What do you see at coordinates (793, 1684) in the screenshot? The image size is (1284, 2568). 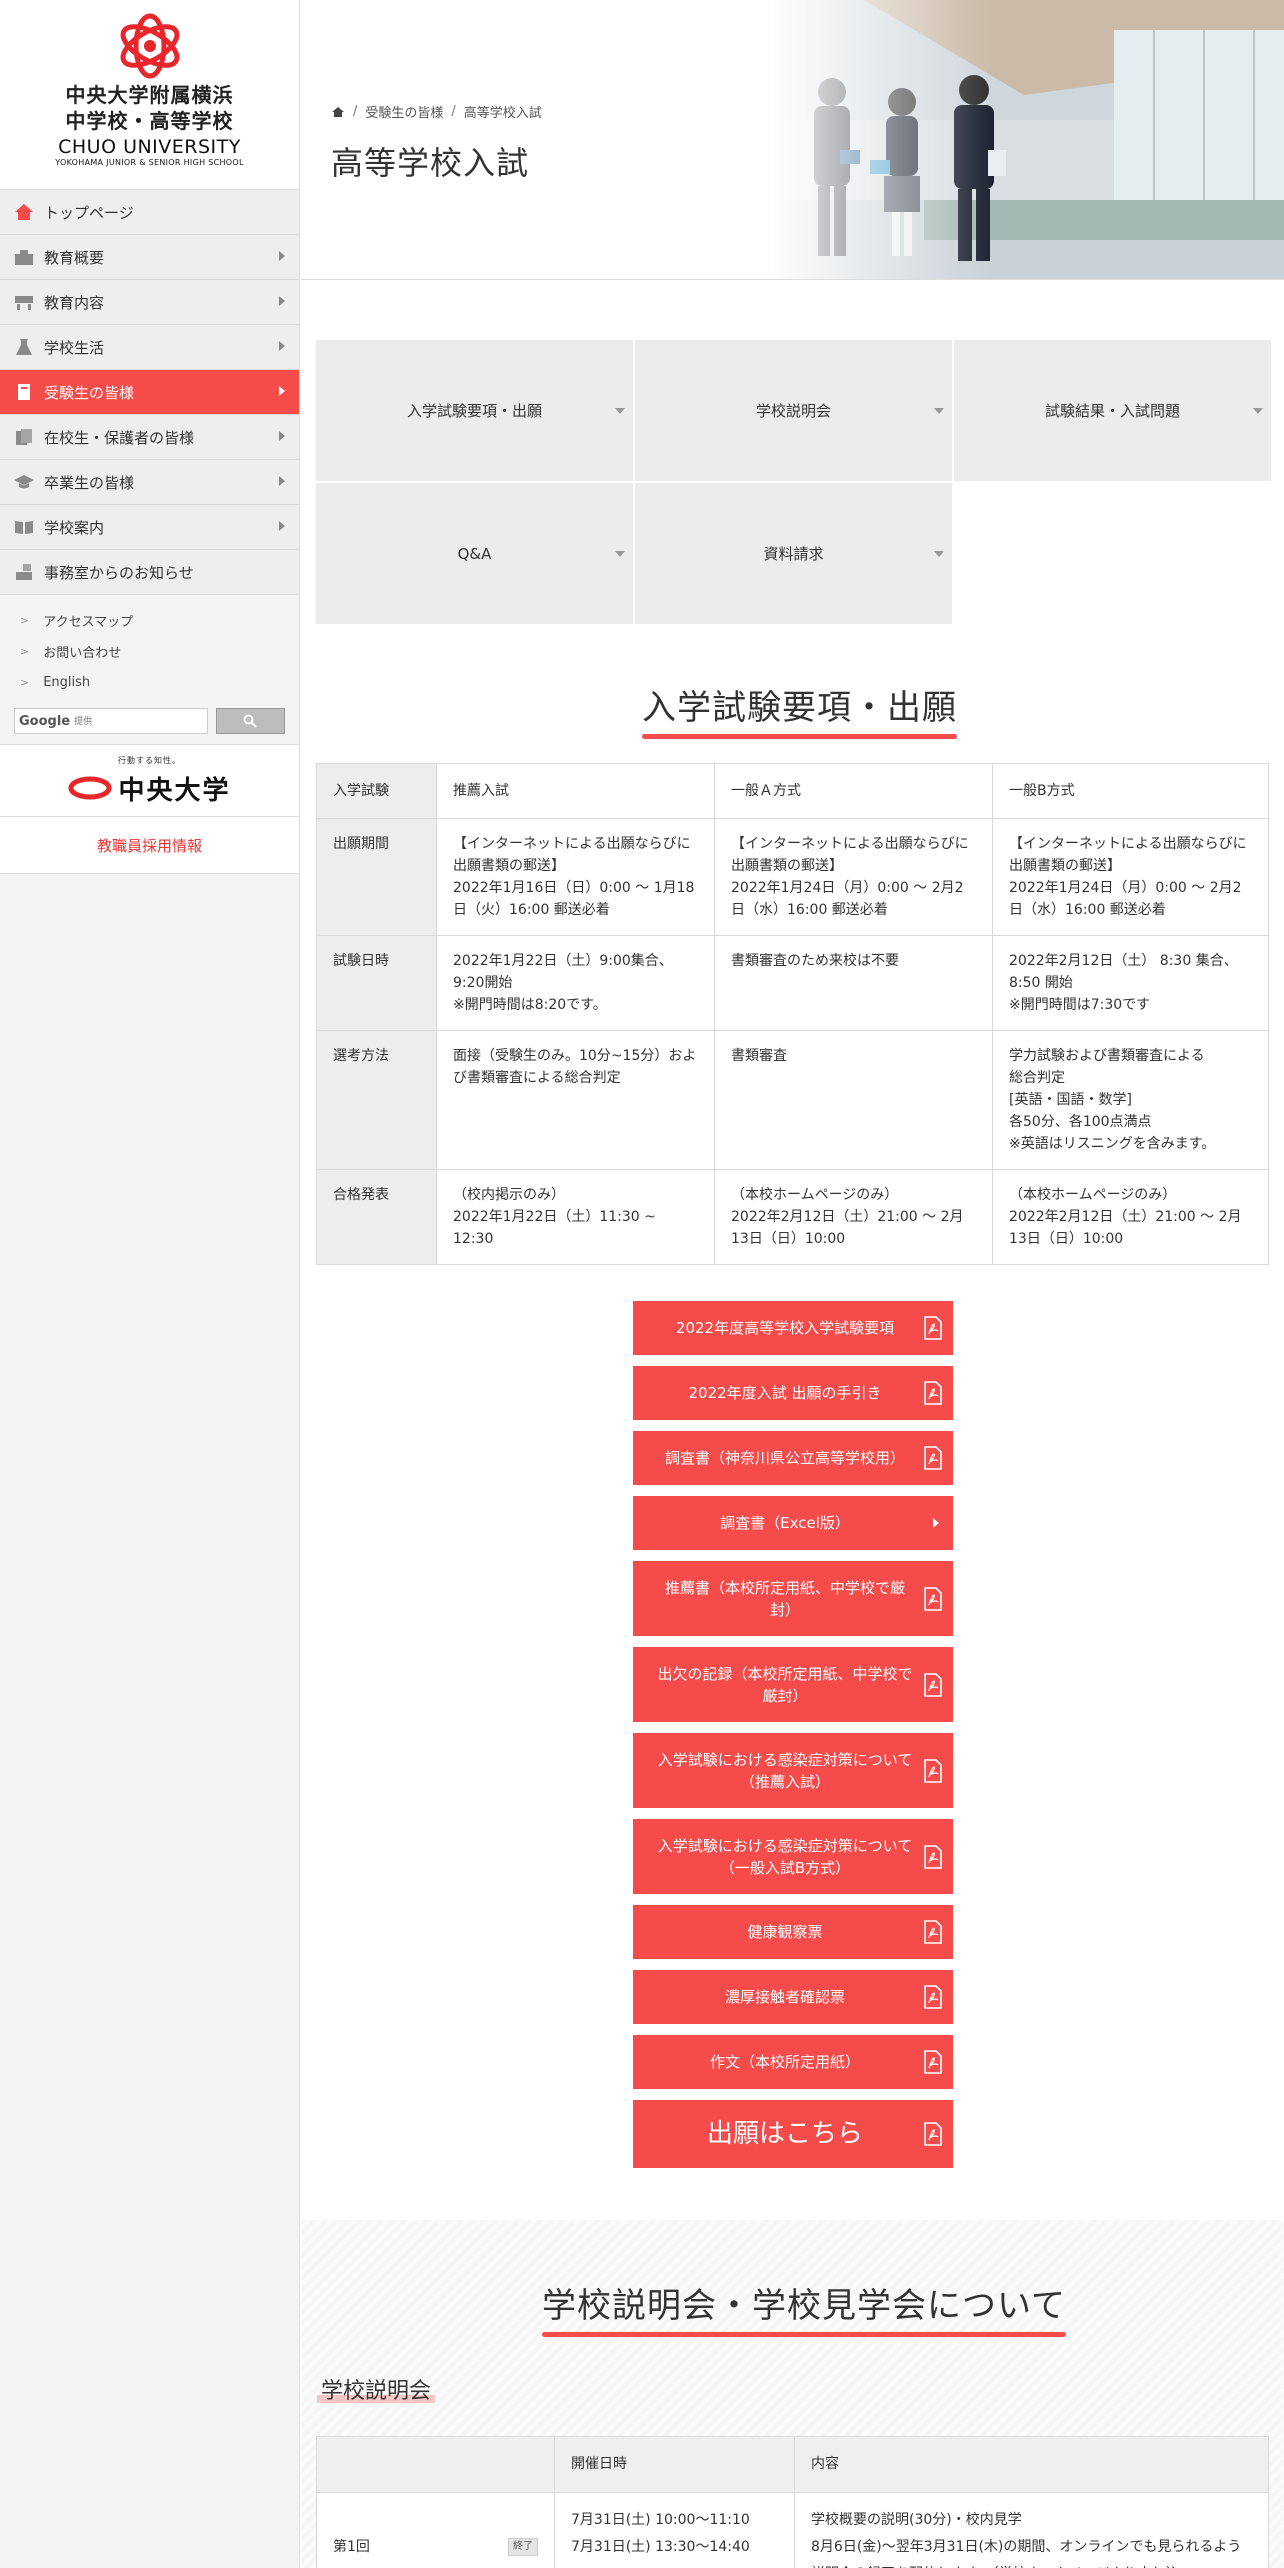 I see `attendance-pdf-button: 出欠の記録（本校所定用紙、中学校で厳封）` at bounding box center [793, 1684].